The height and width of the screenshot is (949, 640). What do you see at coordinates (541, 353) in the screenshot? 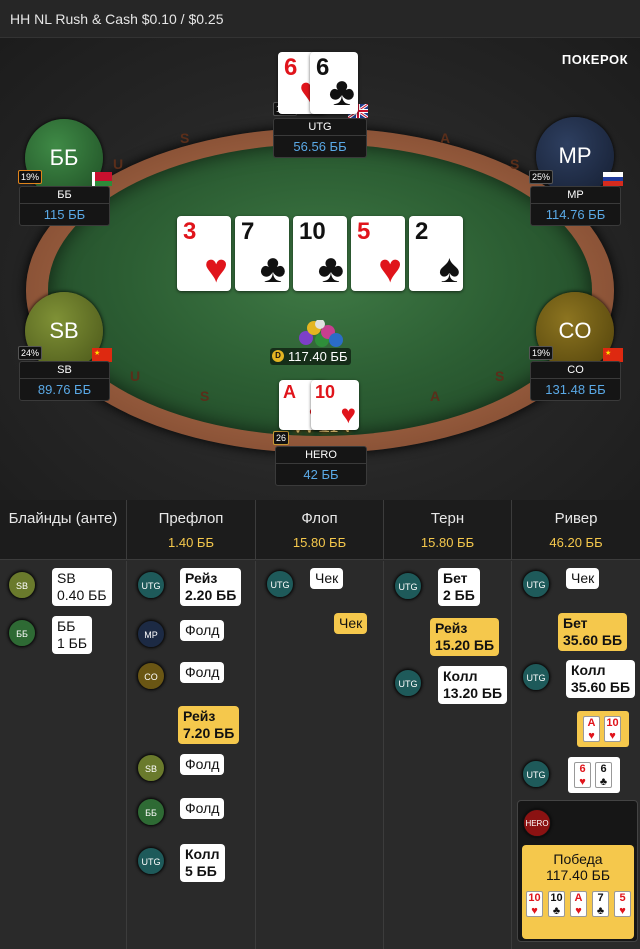
I see `co-percent-badge: 19%` at bounding box center [541, 353].